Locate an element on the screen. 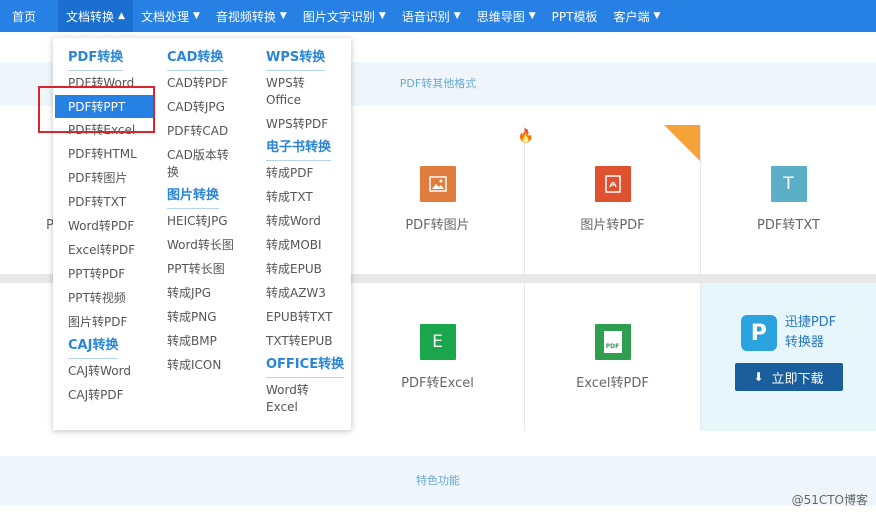 Image resolution: width=876 pixels, height=514 pixels. group-title-image: 图片转换 is located at coordinates (193, 198).